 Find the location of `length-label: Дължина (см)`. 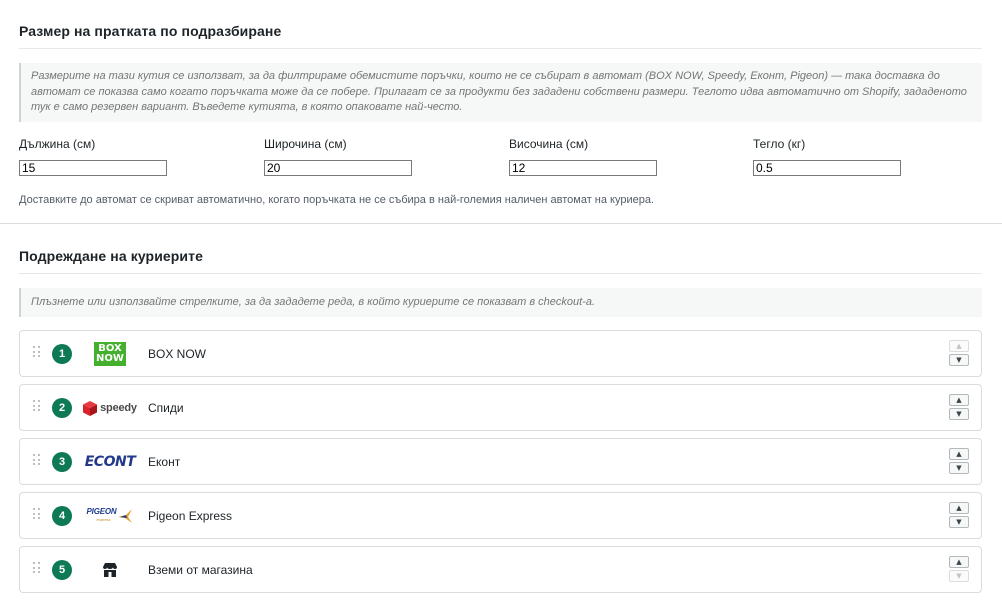

length-label: Дължина (см) is located at coordinates (57, 144).